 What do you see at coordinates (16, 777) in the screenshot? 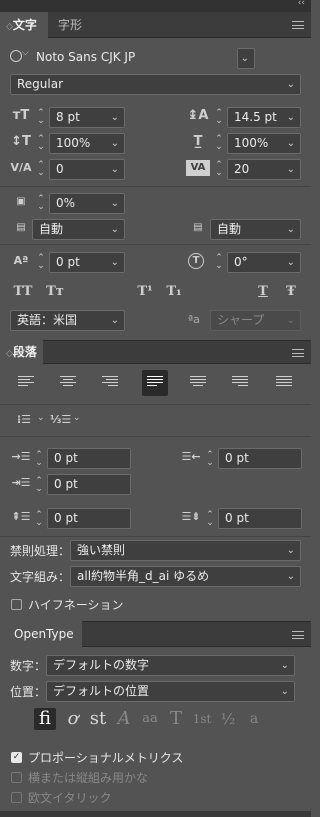
I see `vertical-kana-checkbox` at bounding box center [16, 777].